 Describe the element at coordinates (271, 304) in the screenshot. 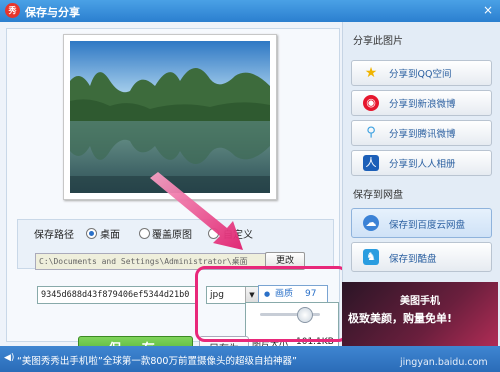

I see `highlight-box` at that location.